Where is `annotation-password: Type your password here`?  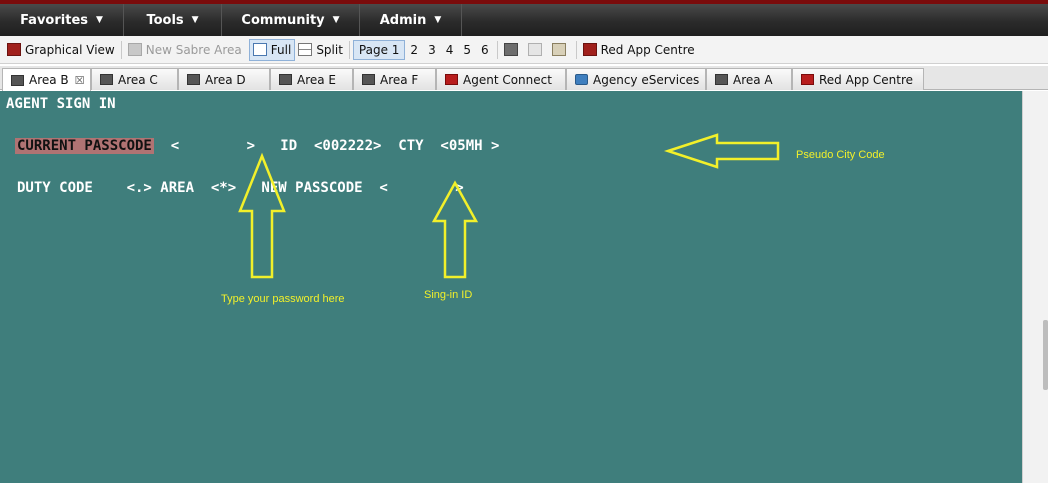
annotation-password: Type your password here is located at coordinates (283, 299).